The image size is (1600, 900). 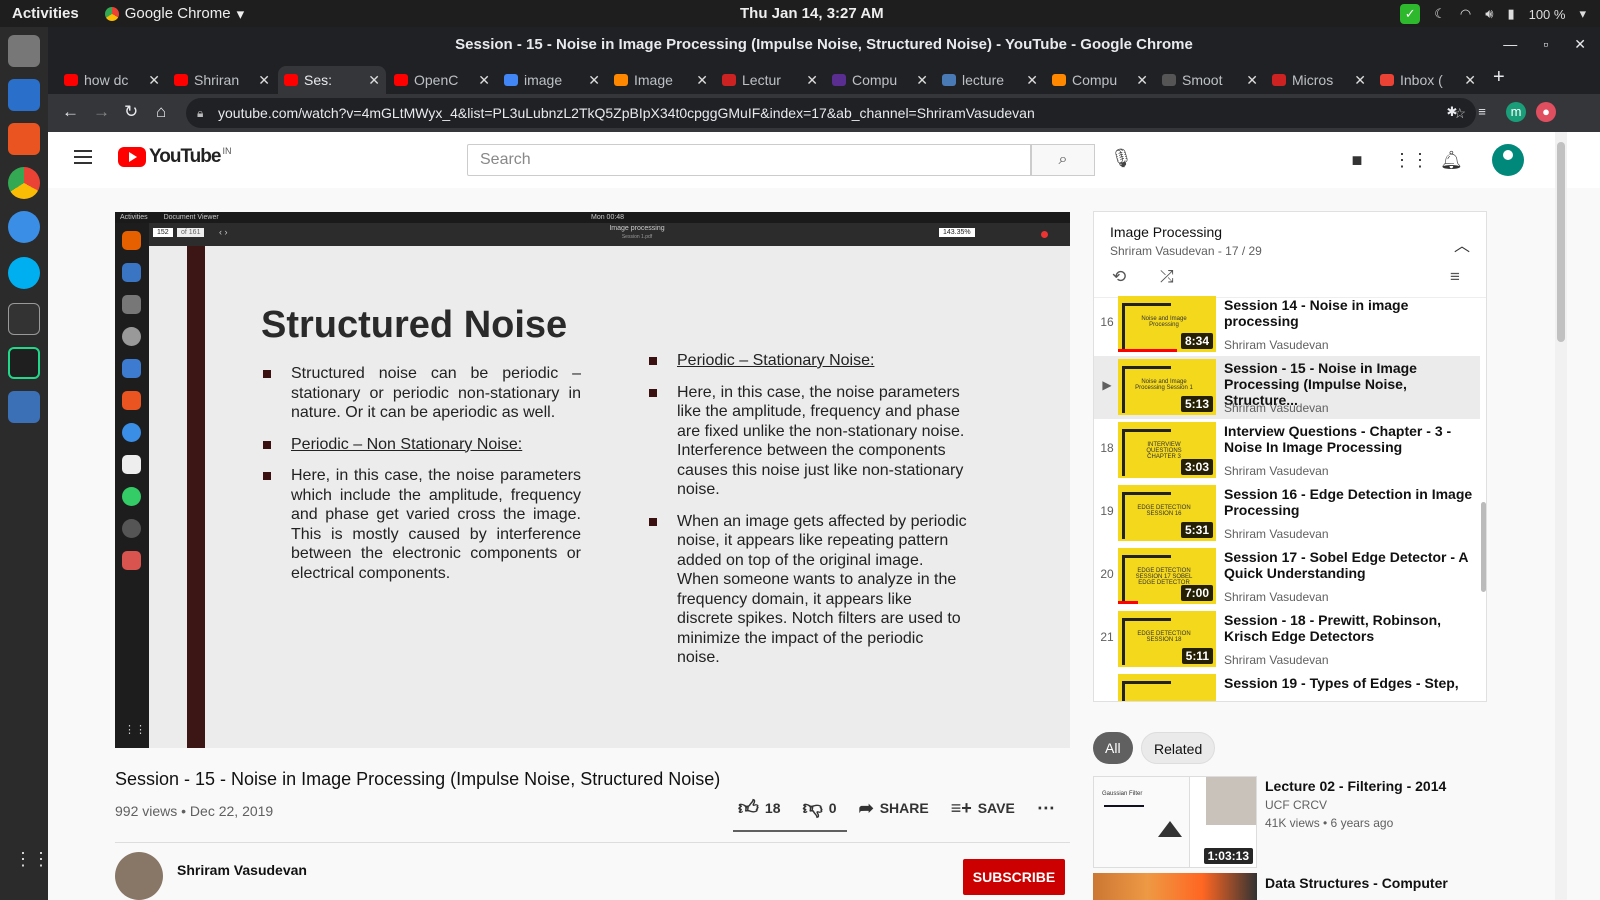 What do you see at coordinates (1455, 277) in the screenshot?
I see `playlist-menu-icon: ≡` at bounding box center [1455, 277].